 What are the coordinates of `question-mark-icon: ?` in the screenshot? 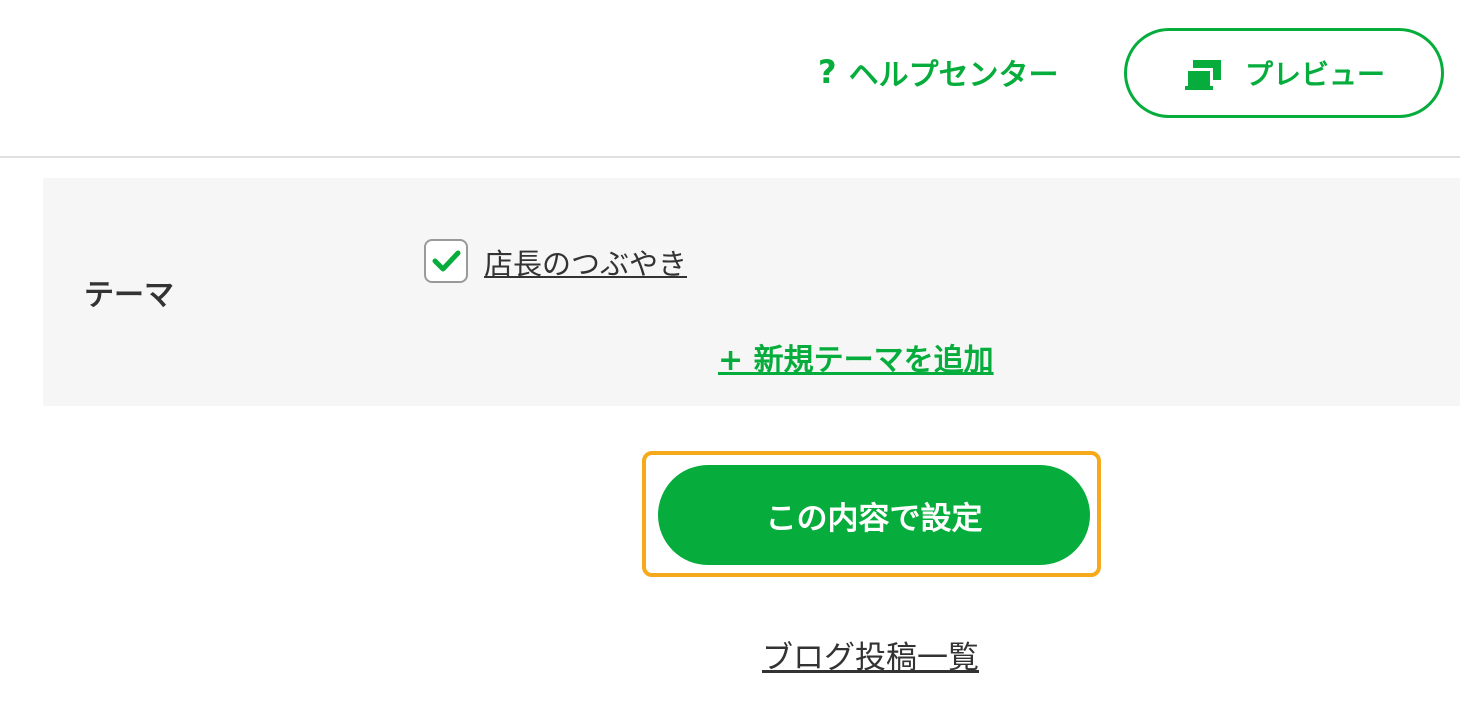 It's located at (827, 72).